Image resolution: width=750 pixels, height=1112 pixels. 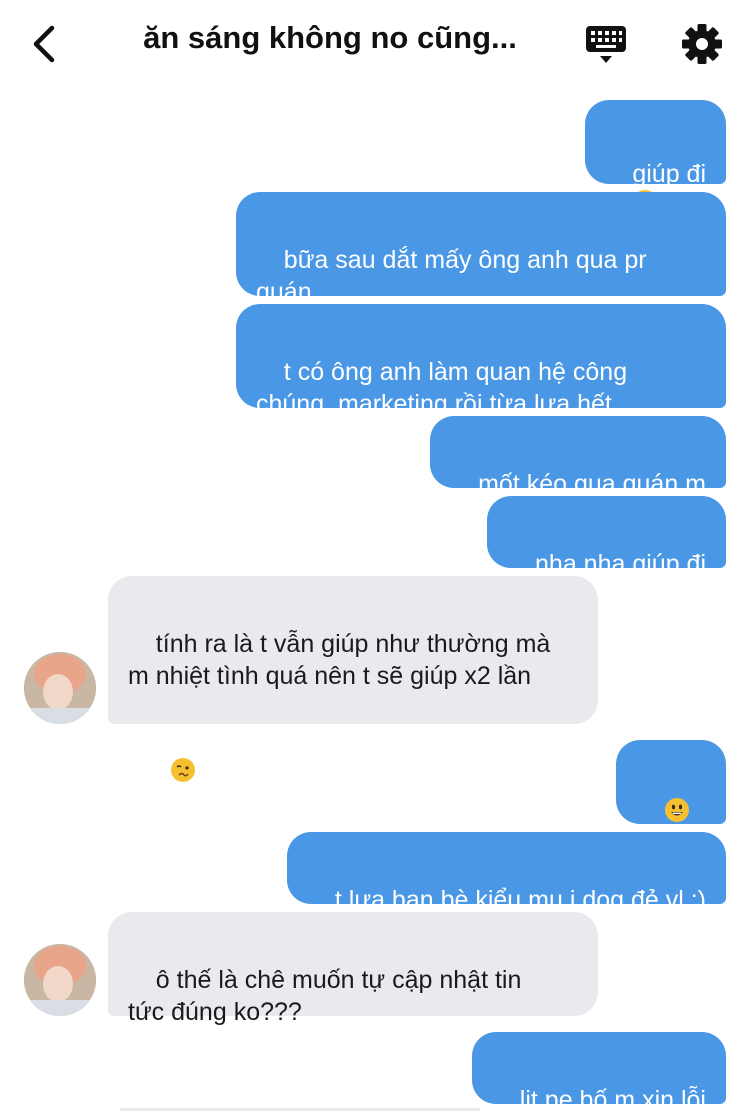 What do you see at coordinates (685, 939) in the screenshot?
I see `message-text: ???` at bounding box center [685, 939].